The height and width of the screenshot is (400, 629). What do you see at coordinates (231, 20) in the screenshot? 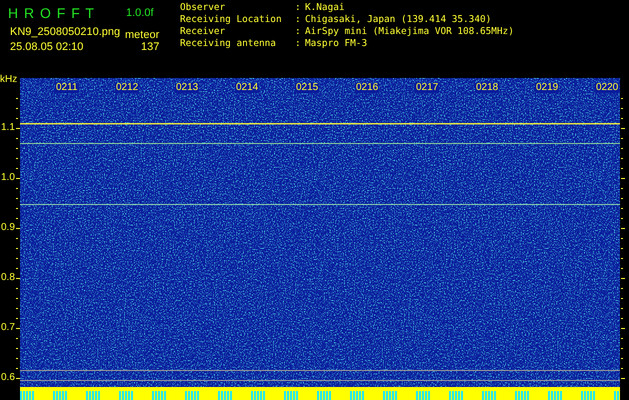
I see `info-label: Receiving Location` at bounding box center [231, 20].